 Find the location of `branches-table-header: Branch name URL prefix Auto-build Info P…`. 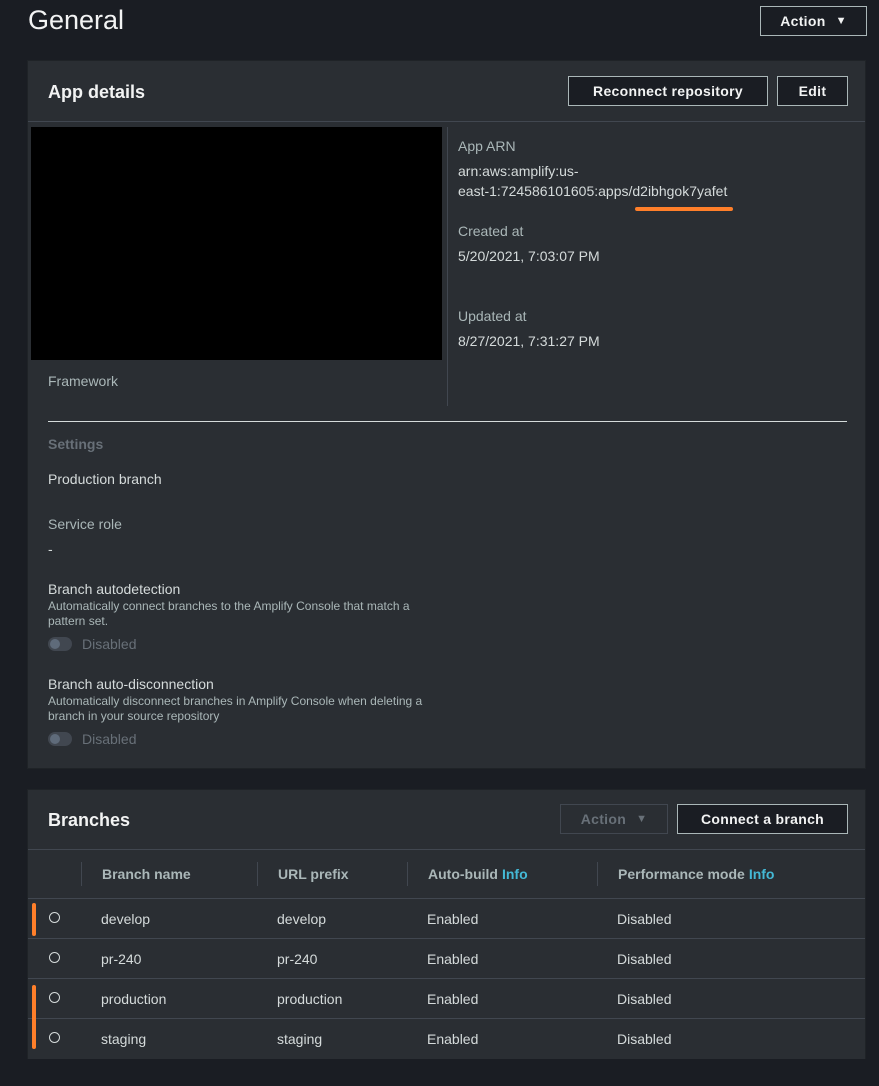

branches-table-header: Branch name URL prefix Auto-build Info P… is located at coordinates (446, 874).